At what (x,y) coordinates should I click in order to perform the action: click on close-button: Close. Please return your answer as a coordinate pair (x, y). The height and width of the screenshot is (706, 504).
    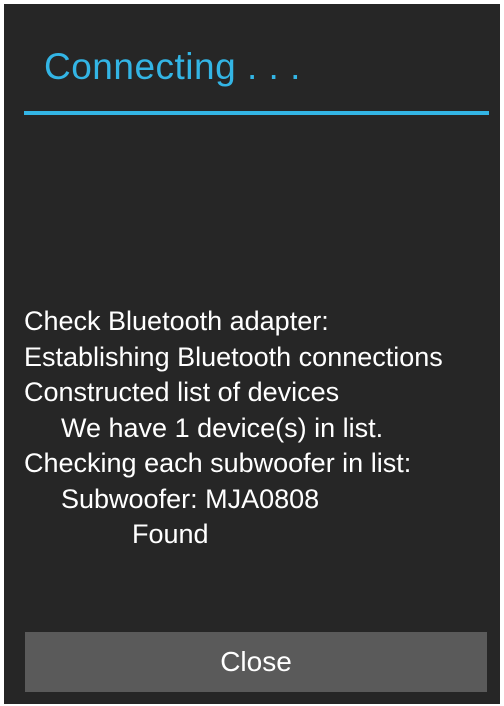
    Looking at the image, I should click on (256, 662).